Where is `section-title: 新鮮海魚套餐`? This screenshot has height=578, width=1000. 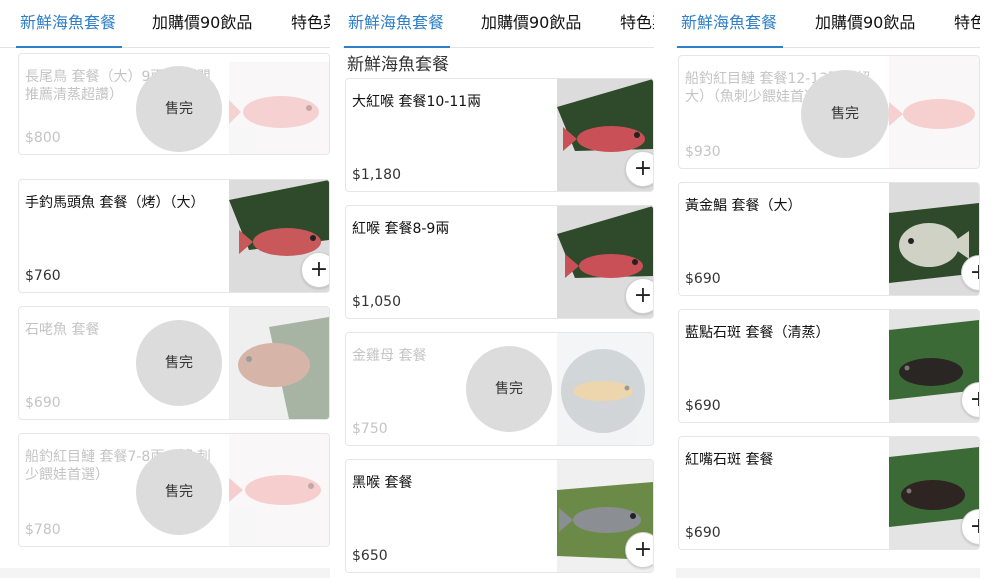
section-title: 新鮮海魚套餐 is located at coordinates (398, 65).